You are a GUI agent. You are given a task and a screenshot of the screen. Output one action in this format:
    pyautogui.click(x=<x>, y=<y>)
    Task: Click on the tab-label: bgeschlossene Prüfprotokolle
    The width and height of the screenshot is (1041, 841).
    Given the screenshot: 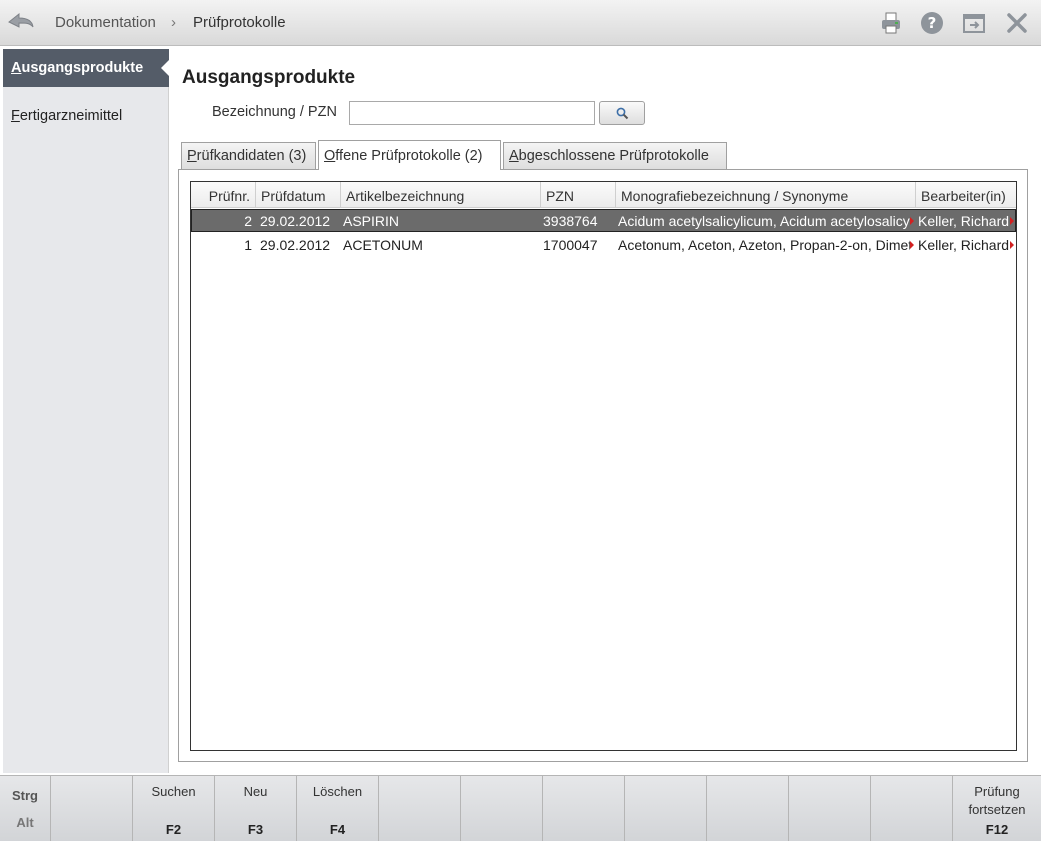 What is the action you would take?
    pyautogui.click(x=613, y=156)
    